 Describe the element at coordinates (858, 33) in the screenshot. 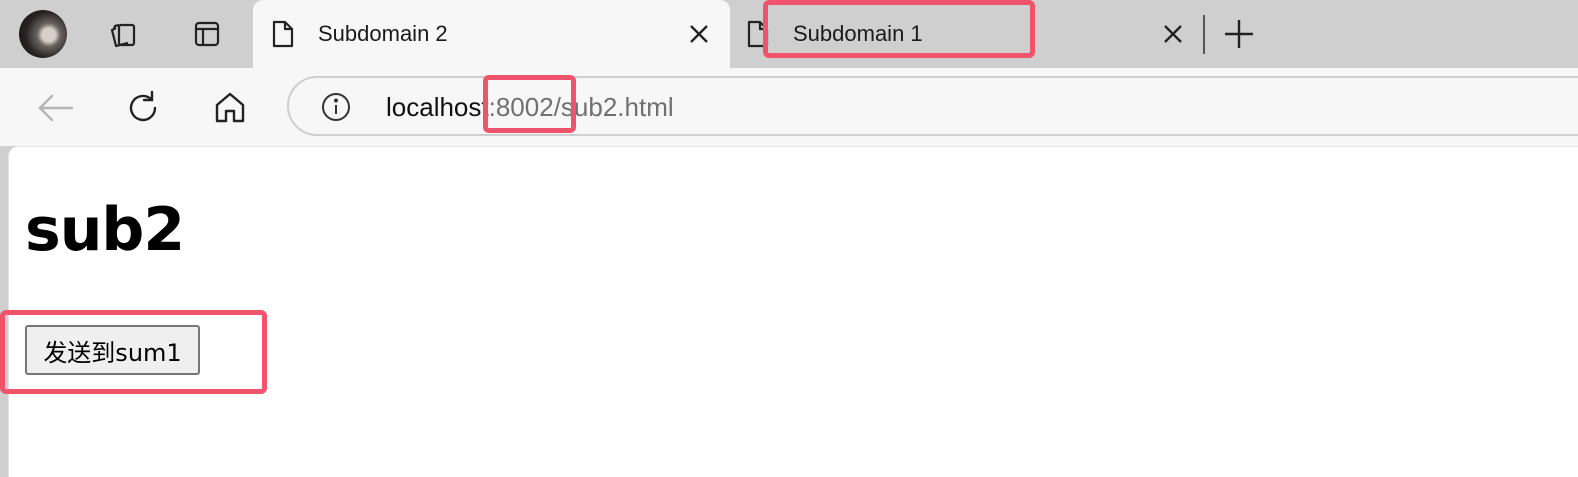

I see `tab-title: Subdomain 1` at that location.